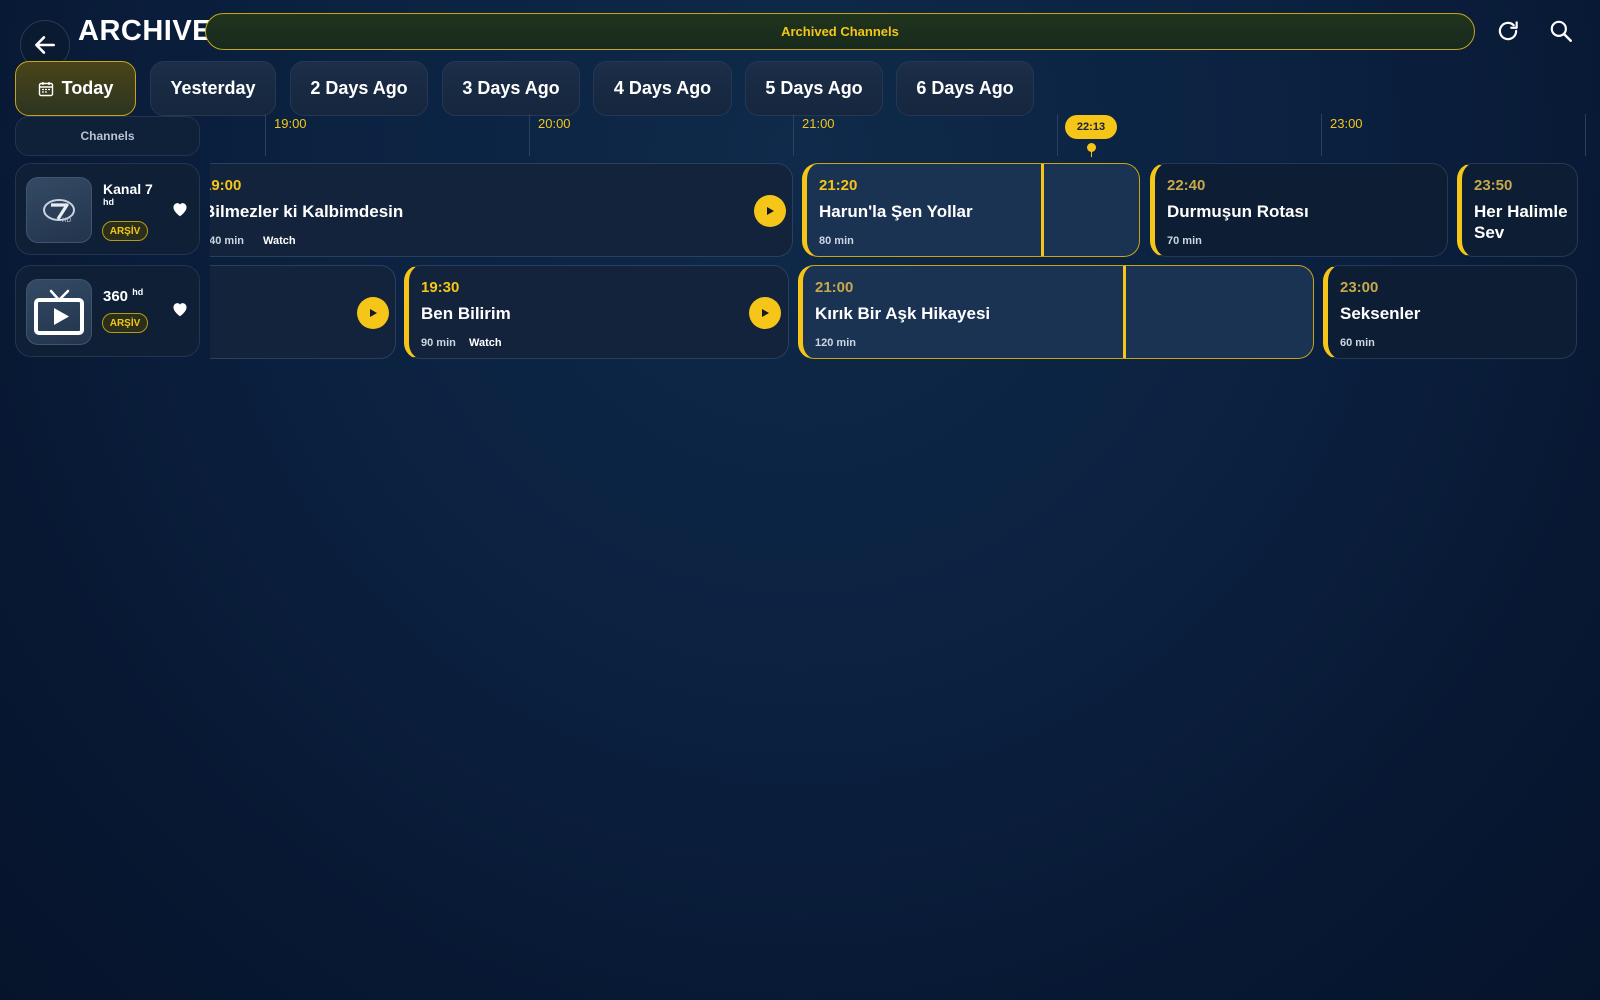  I want to click on search-icon, so click(1561, 31).